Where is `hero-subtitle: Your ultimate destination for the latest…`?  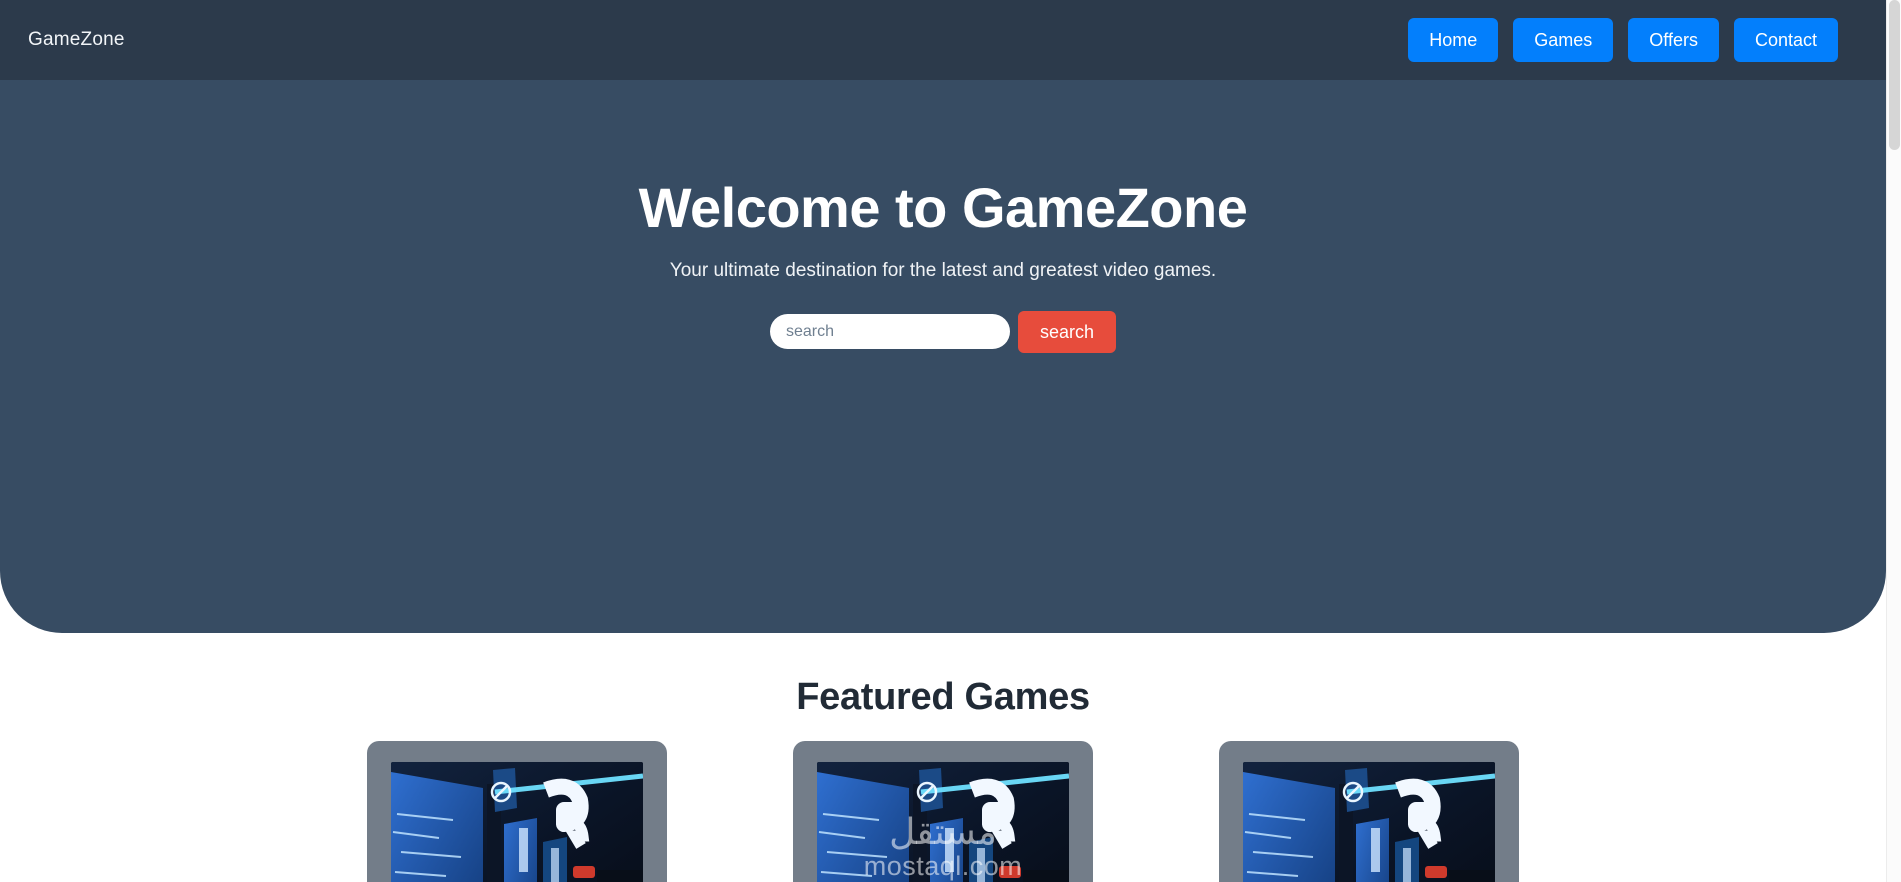 hero-subtitle: Your ultimate destination for the latest… is located at coordinates (943, 270).